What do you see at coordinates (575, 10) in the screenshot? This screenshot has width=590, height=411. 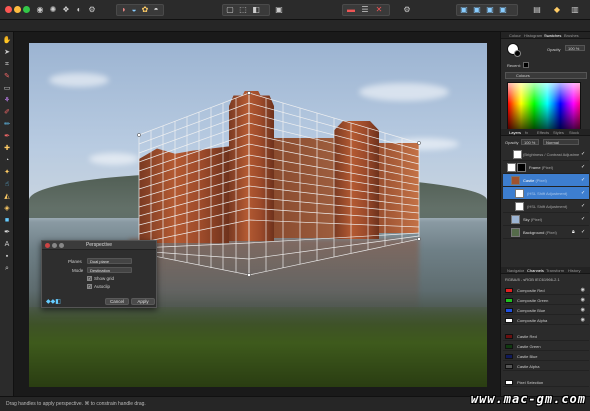 I see `panel-toggle-icon: ▥` at bounding box center [575, 10].